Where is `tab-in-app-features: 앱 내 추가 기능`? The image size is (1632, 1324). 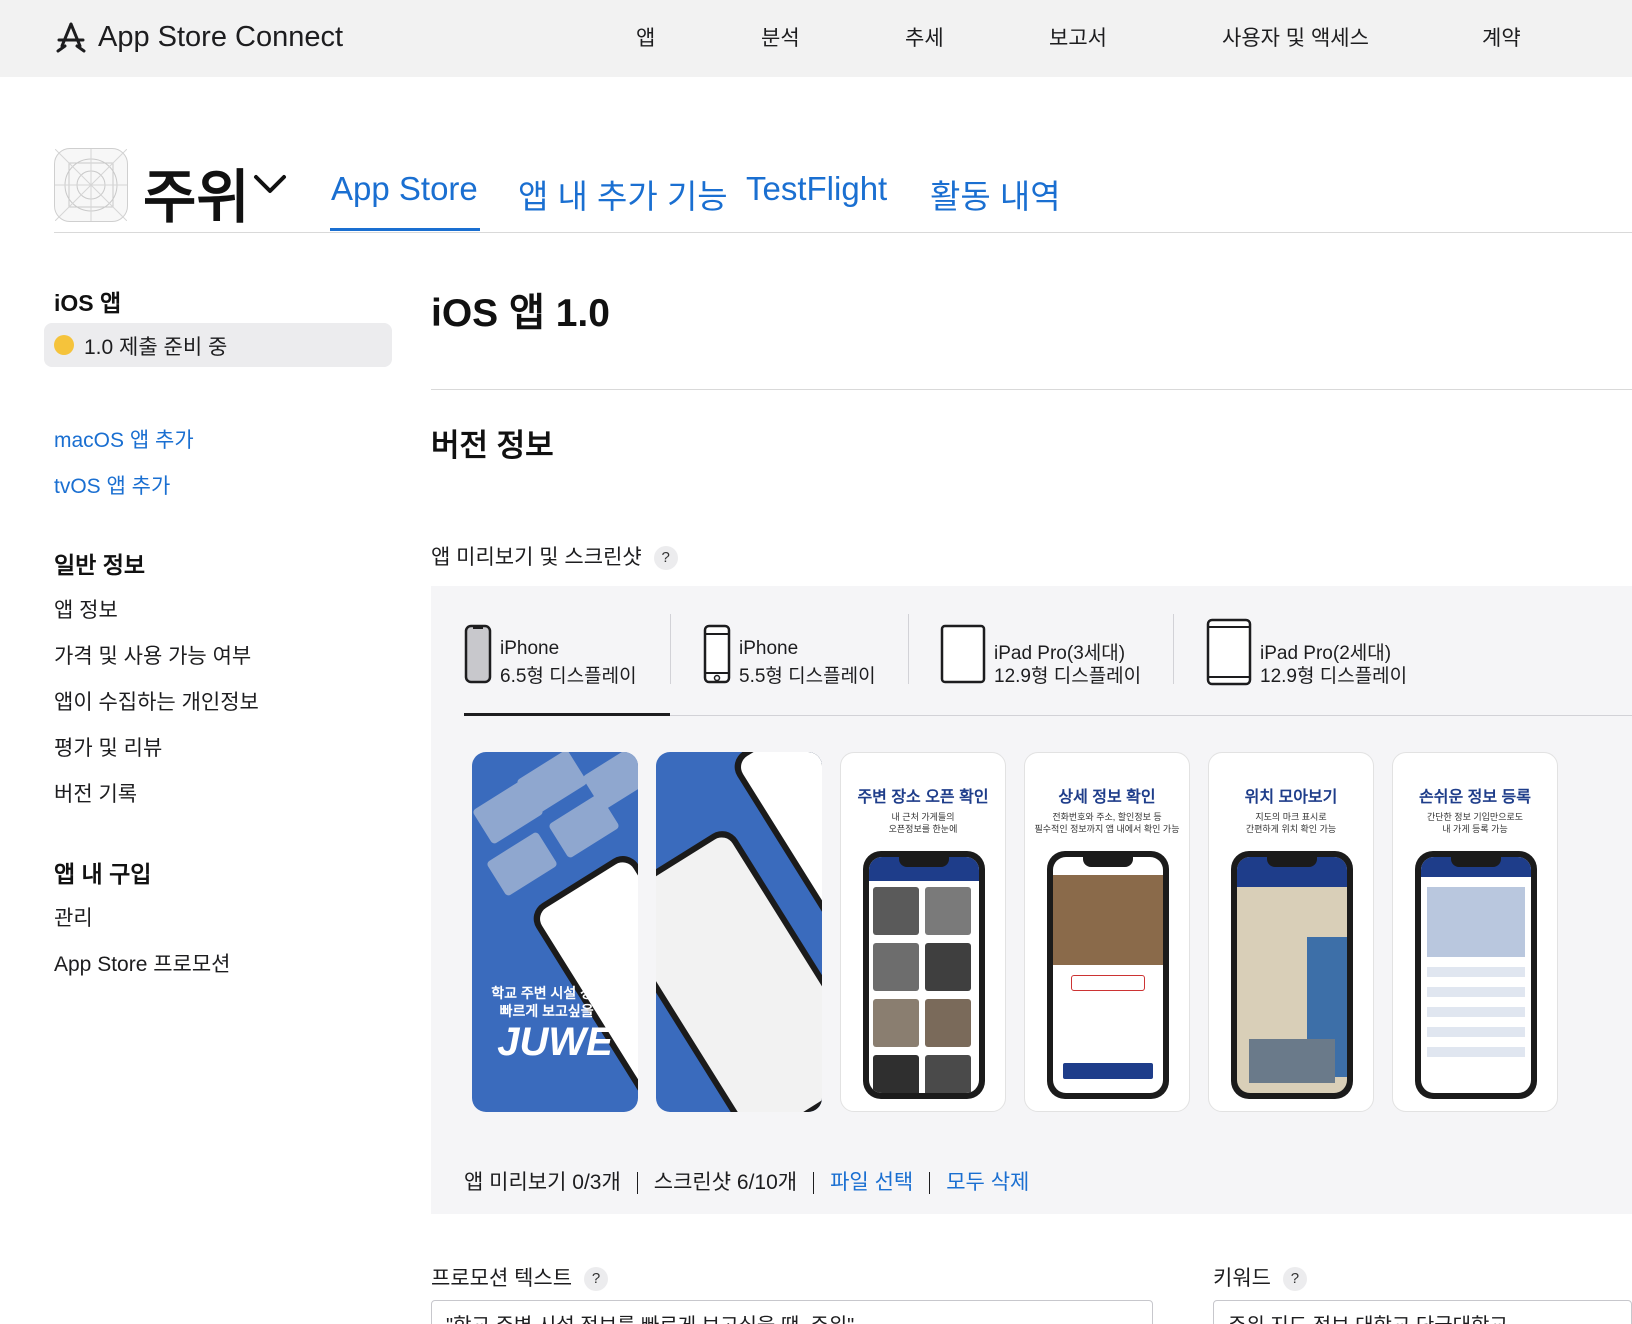
tab-in-app-features: 앱 내 추가 기능 is located at coordinates (623, 194).